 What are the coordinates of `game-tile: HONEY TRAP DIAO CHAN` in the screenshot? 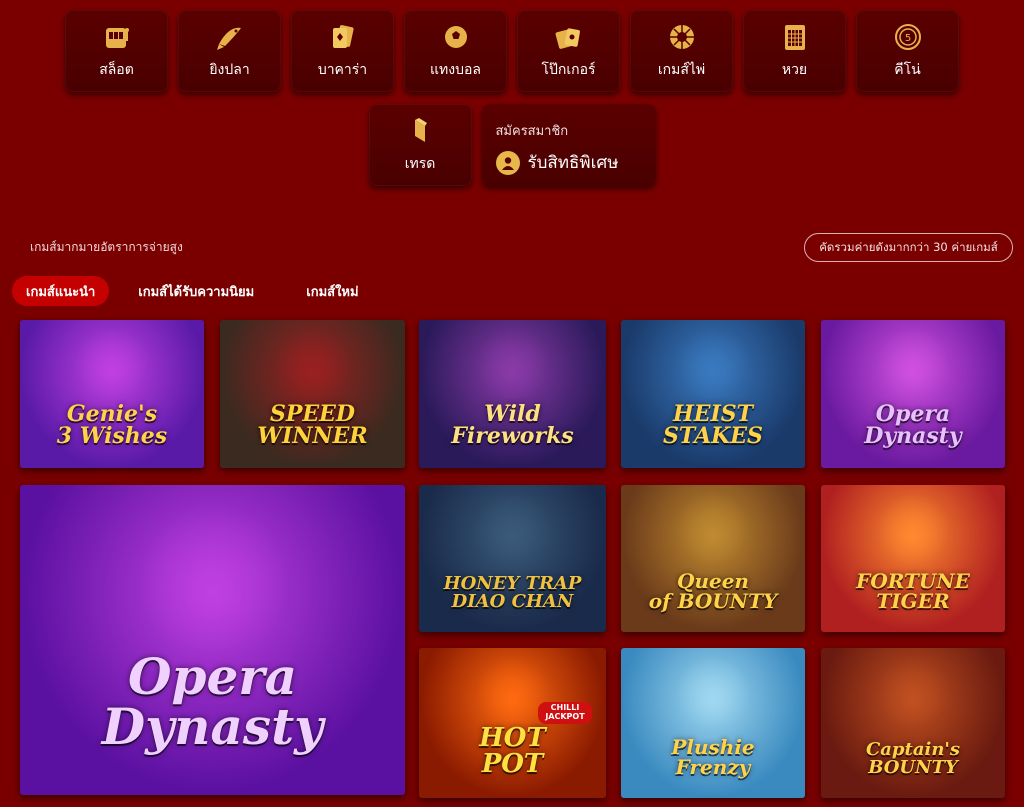 It's located at (512, 558).